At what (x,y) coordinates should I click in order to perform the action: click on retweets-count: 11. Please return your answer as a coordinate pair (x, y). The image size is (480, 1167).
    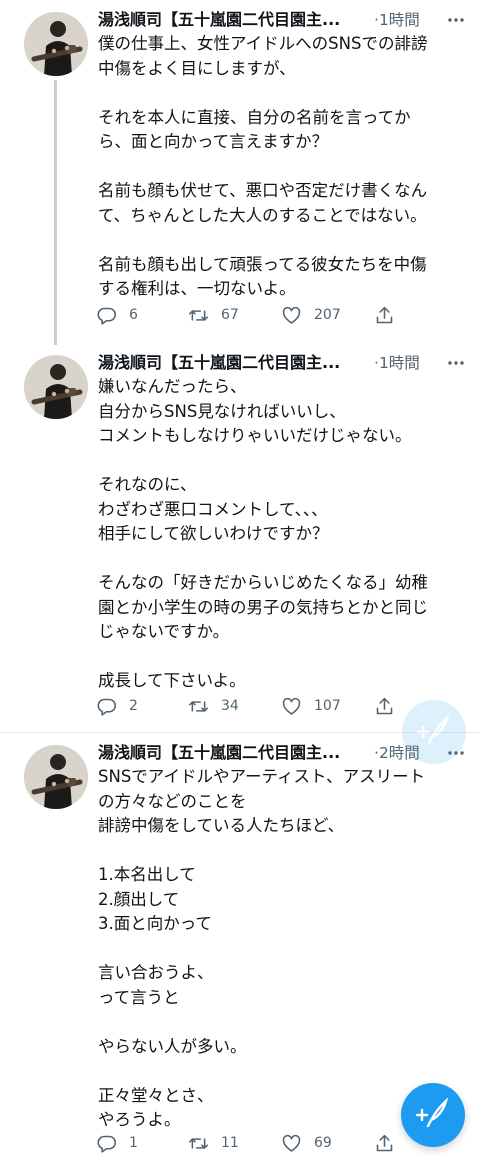
    Looking at the image, I should click on (230, 1143).